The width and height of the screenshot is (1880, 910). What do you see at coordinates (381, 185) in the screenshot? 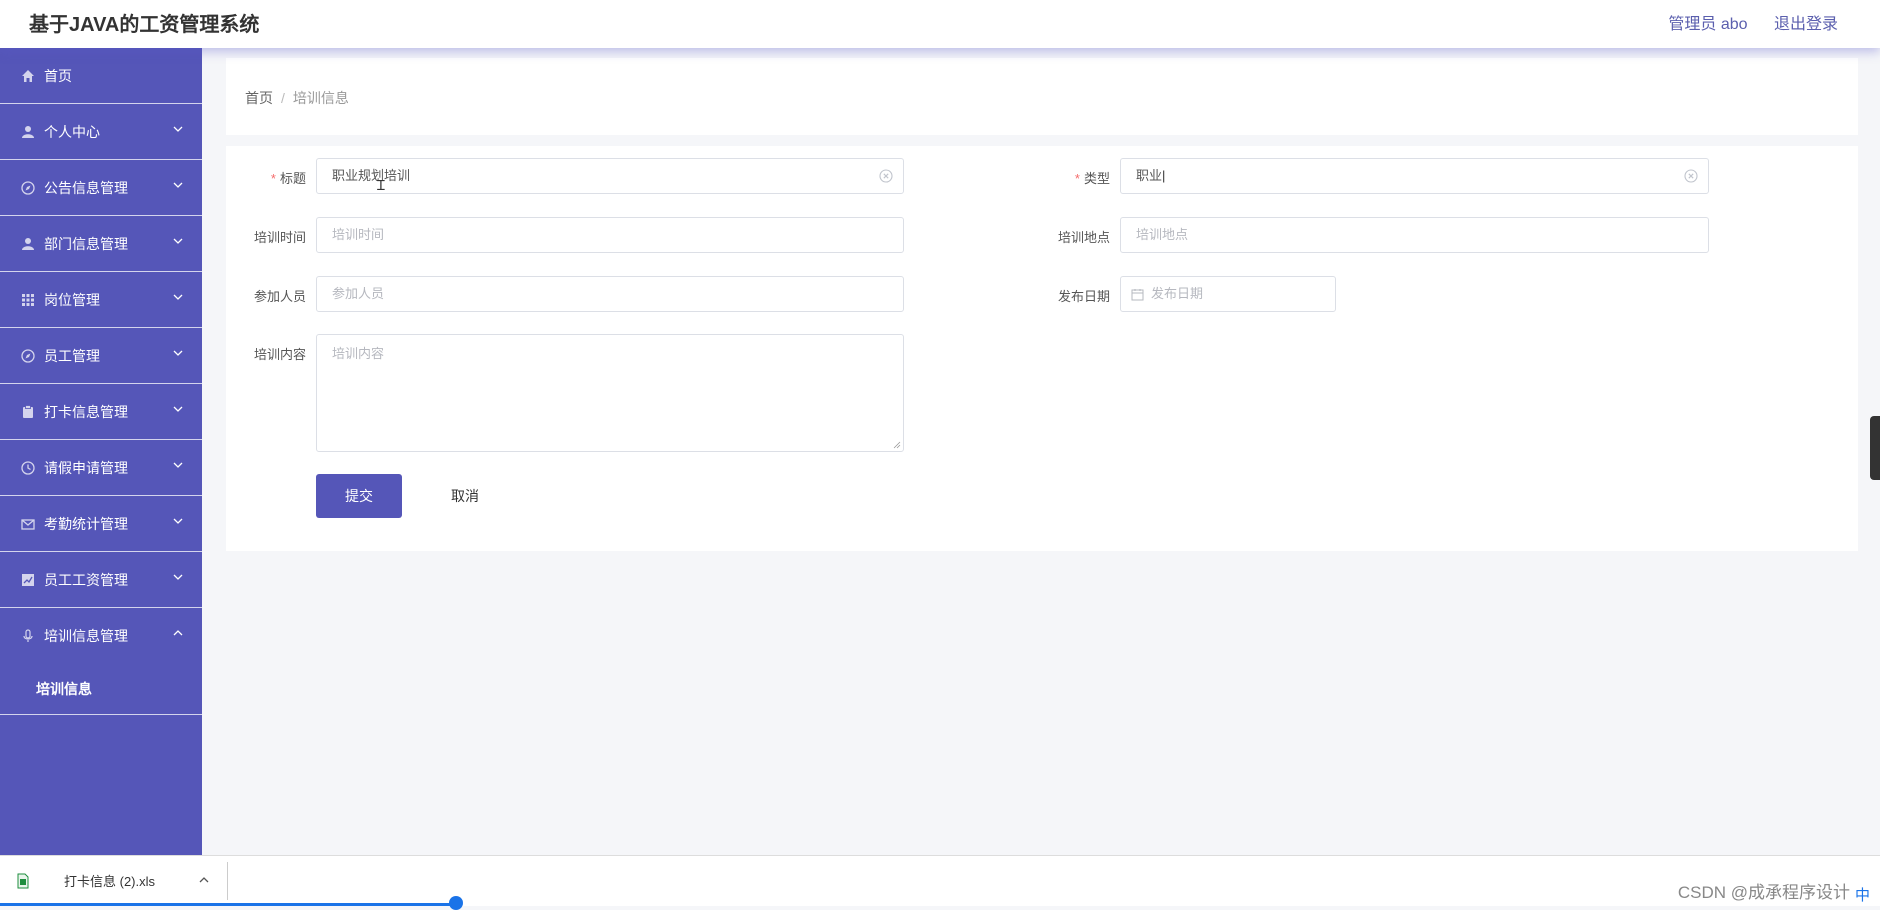
I see `text-cursor-icon: Ɪ` at bounding box center [381, 185].